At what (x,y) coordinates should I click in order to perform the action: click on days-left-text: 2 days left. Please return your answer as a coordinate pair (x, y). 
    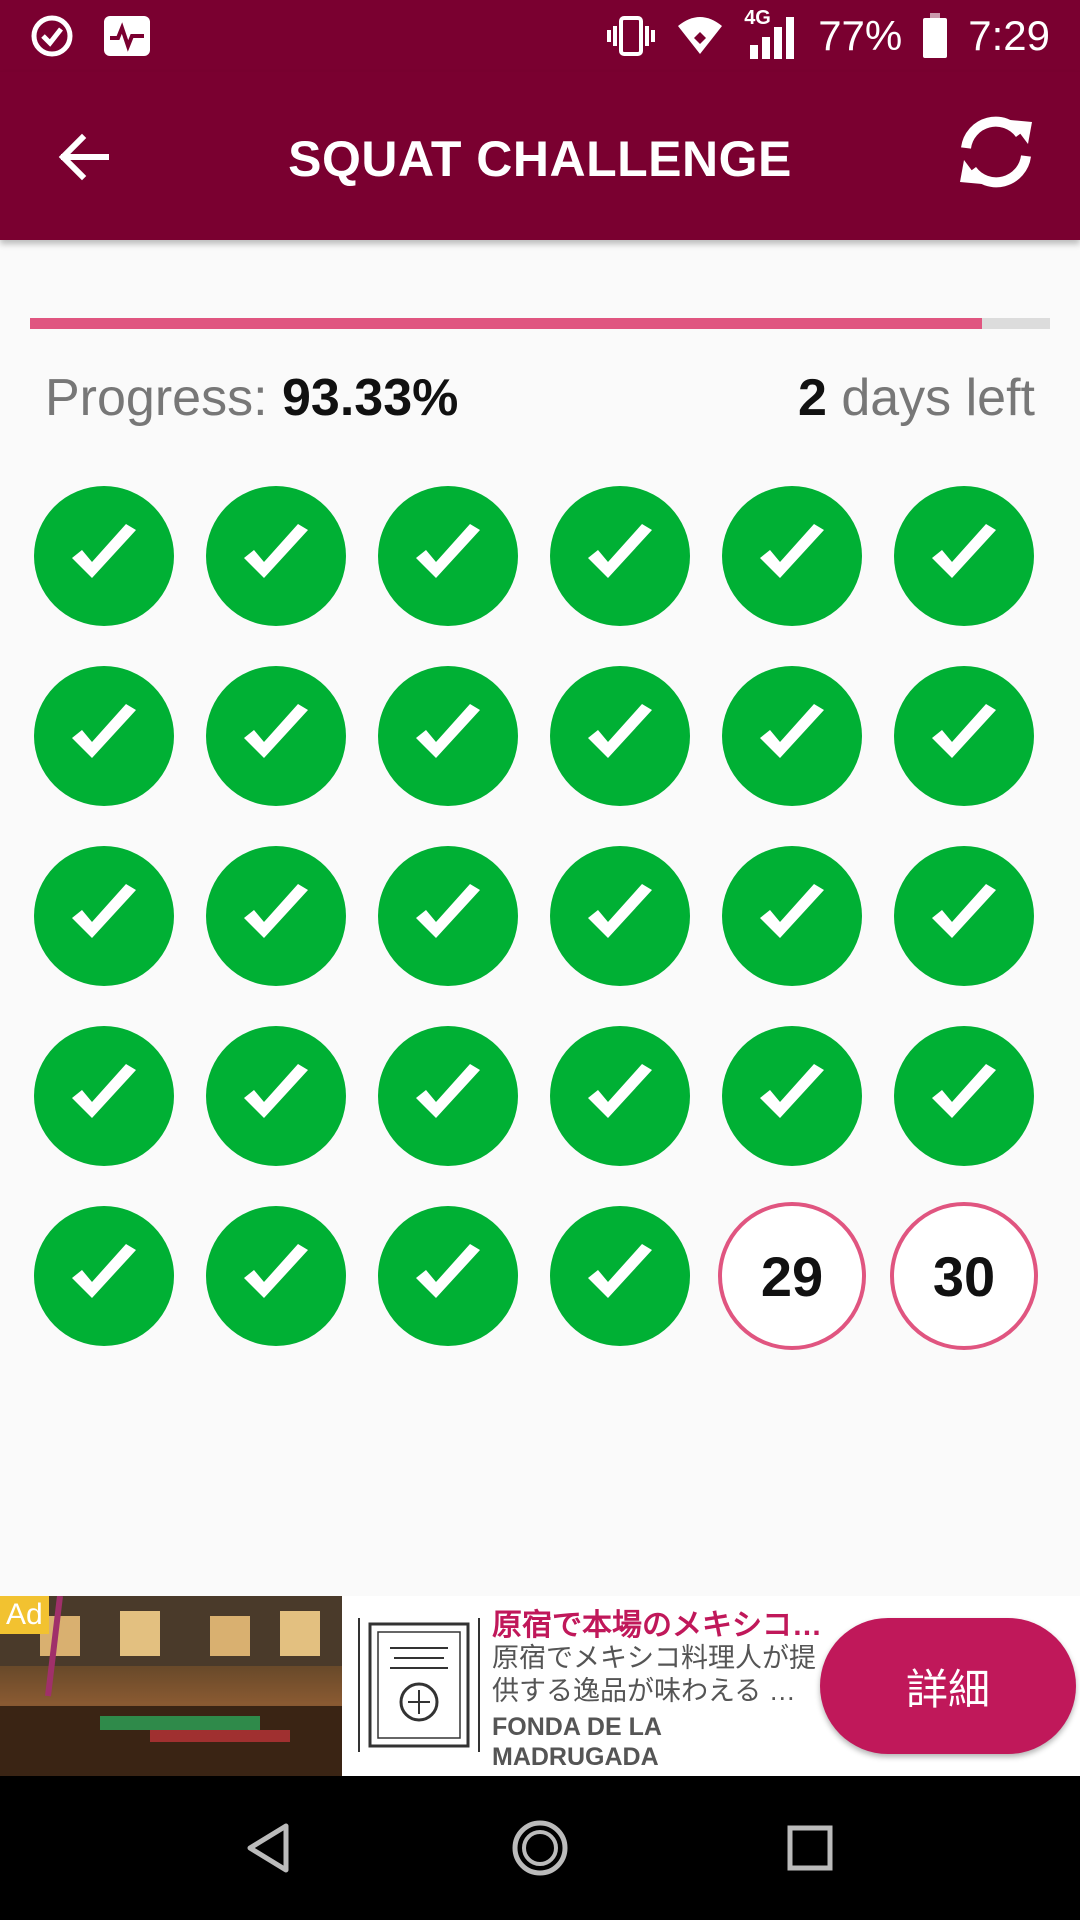
    Looking at the image, I should click on (916, 398).